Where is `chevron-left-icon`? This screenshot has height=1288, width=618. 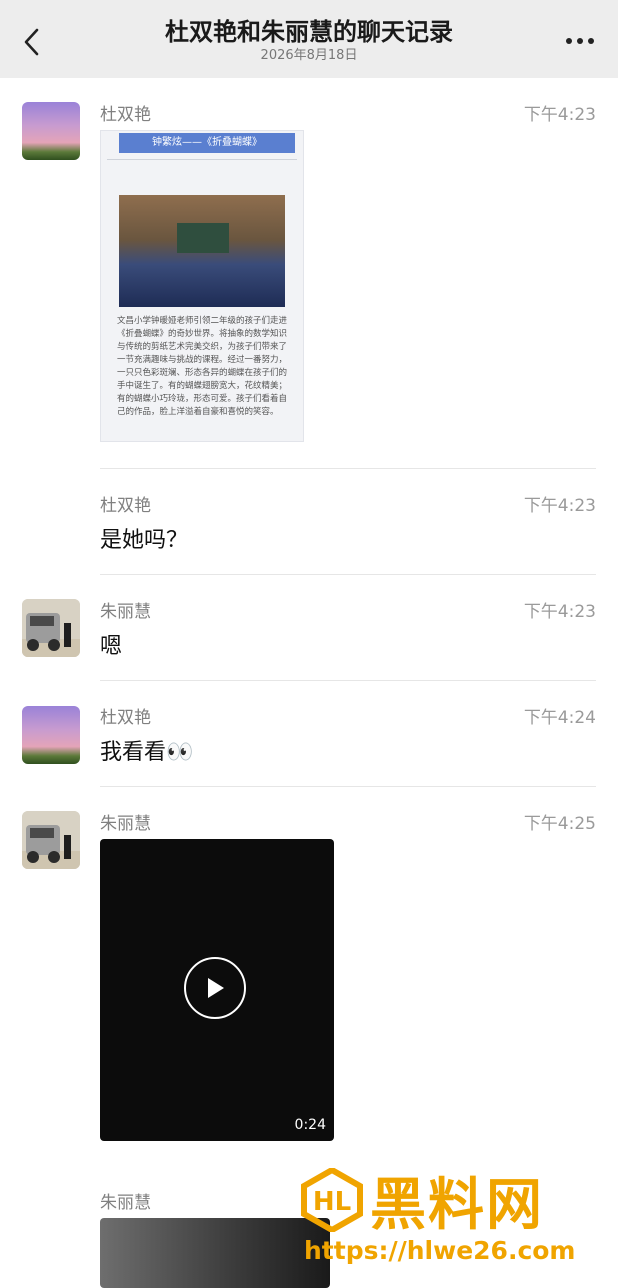
chevron-left-icon is located at coordinates (31, 42).